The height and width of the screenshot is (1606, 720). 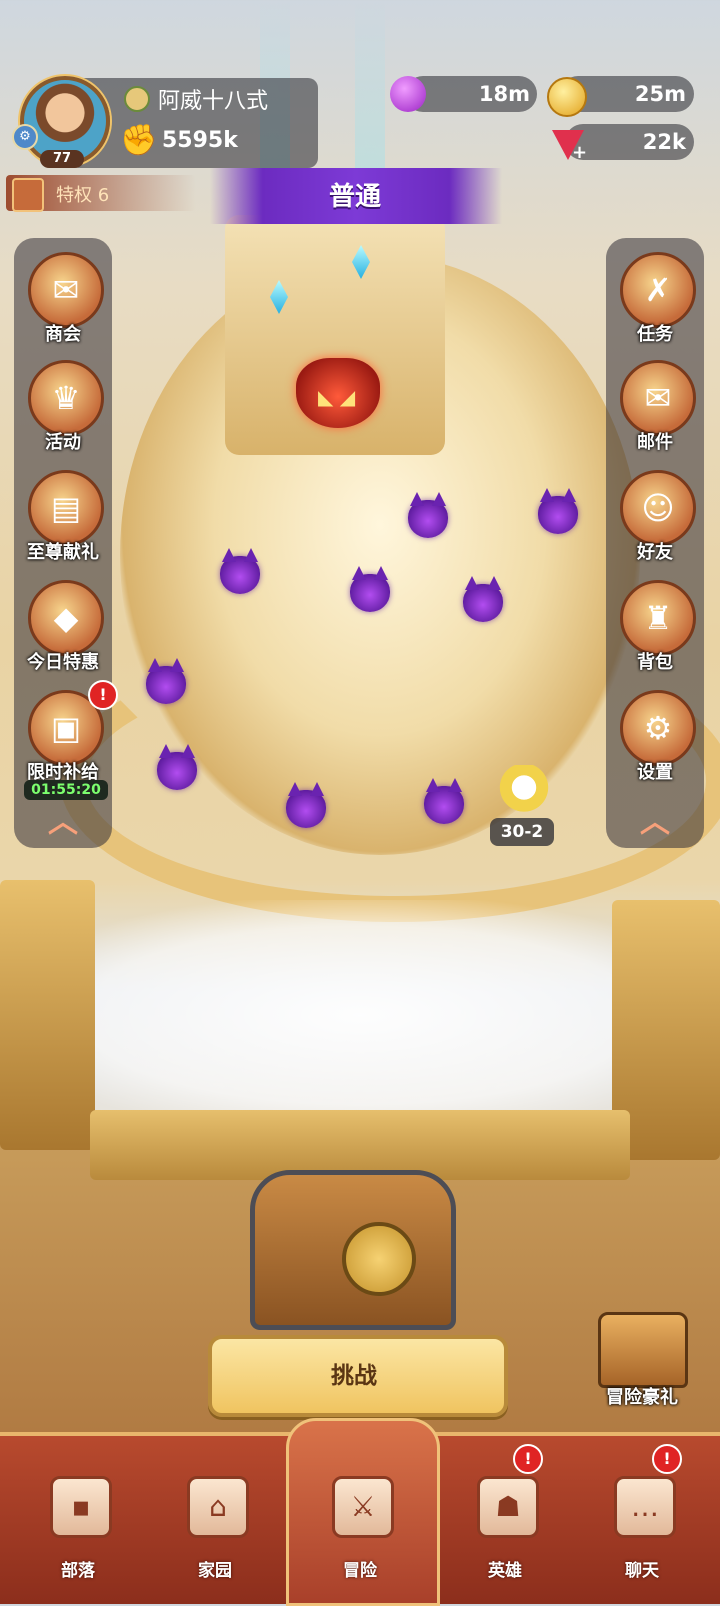 What do you see at coordinates (642, 1571) in the screenshot?
I see `nav-label: 聊天` at bounding box center [642, 1571].